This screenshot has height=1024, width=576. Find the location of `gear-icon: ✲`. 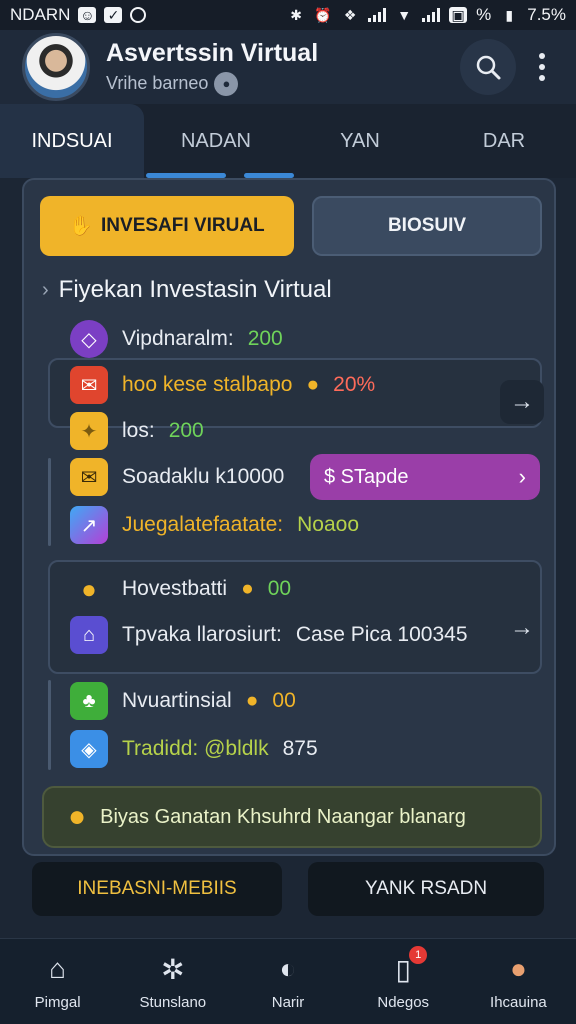

gear-icon: ✲ is located at coordinates (173, 969).